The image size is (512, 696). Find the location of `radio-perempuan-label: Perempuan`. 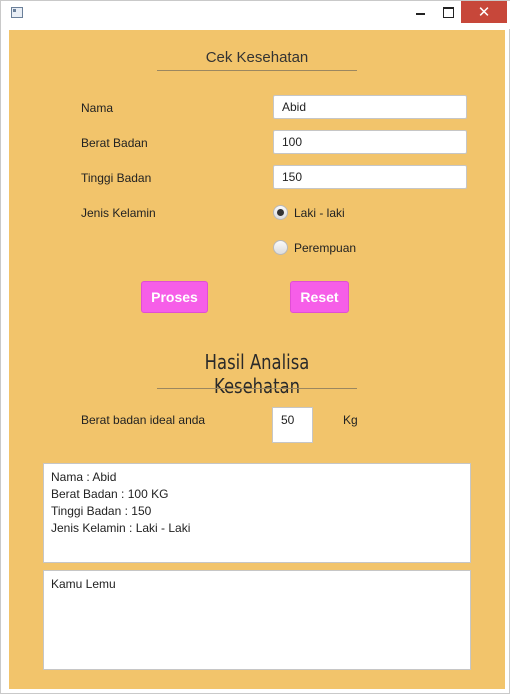

radio-perempuan-label: Perempuan is located at coordinates (325, 248).